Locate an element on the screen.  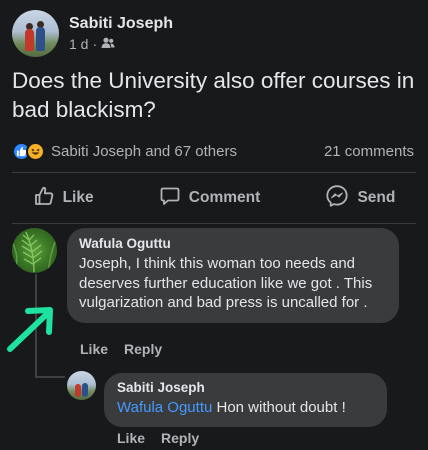
comment-like-button: Like is located at coordinates (94, 349).